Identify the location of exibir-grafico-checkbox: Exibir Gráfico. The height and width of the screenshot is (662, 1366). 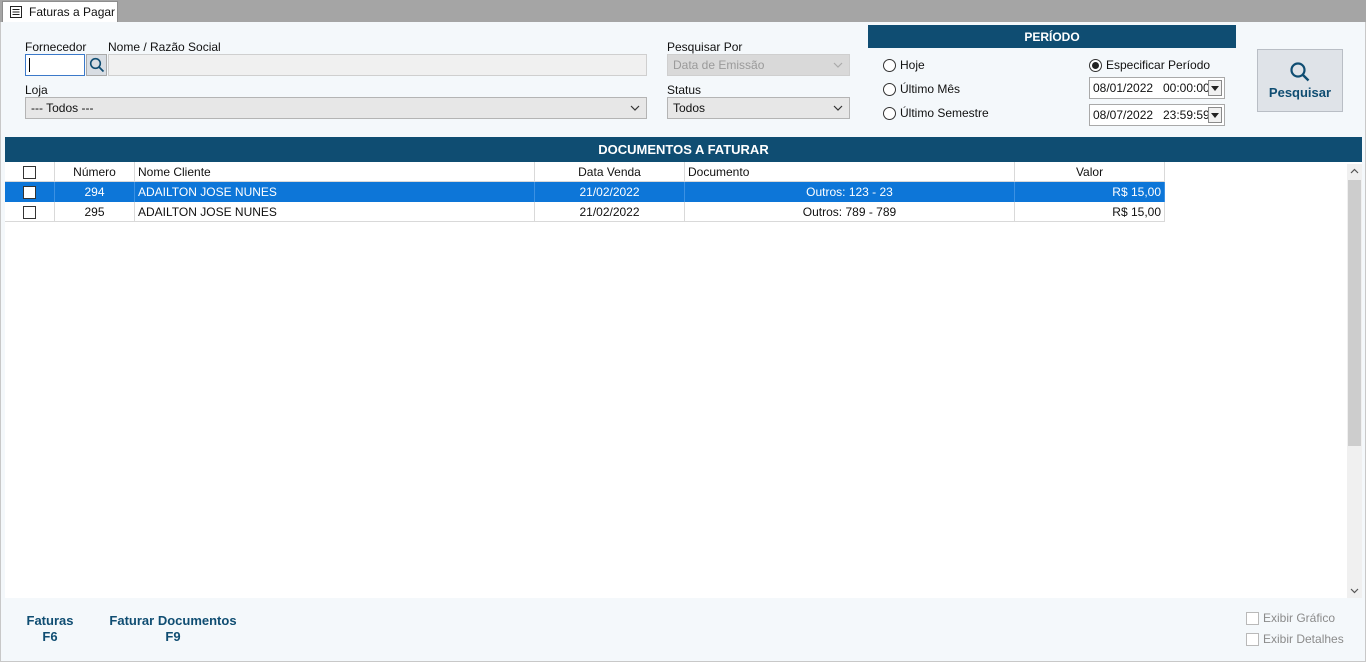
(1290, 618).